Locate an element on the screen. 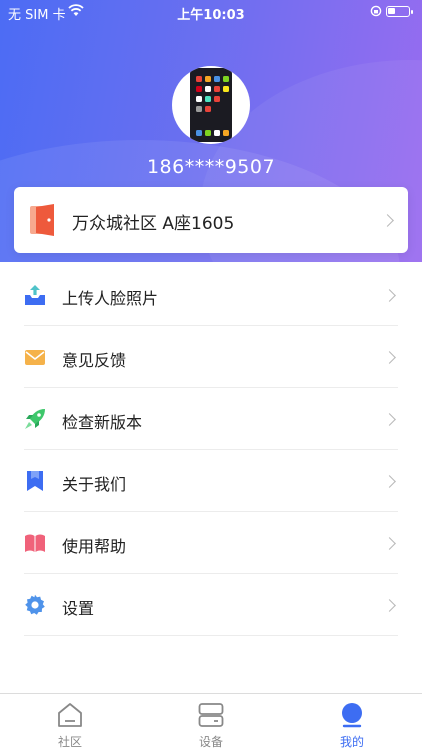 The height and width of the screenshot is (750, 422). menu-item-label: 意见反馈 is located at coordinates (94, 360).